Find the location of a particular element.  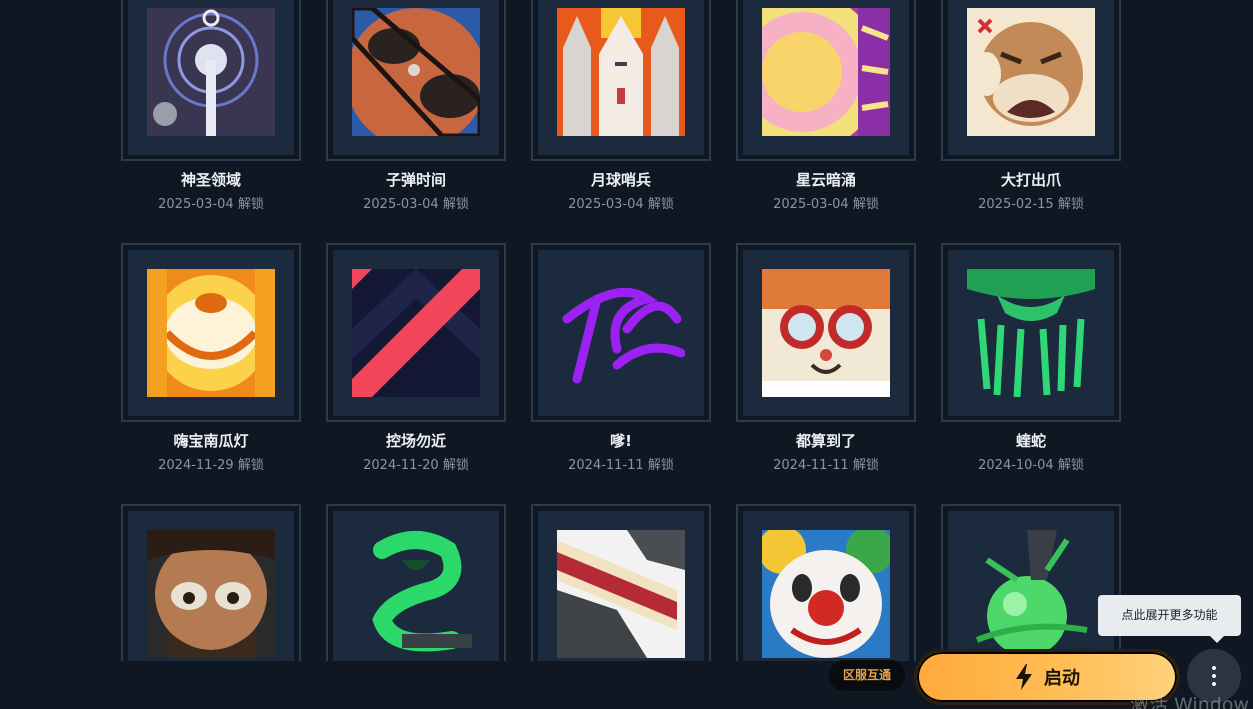

launch-label: 启动 is located at coordinates (1062, 678).